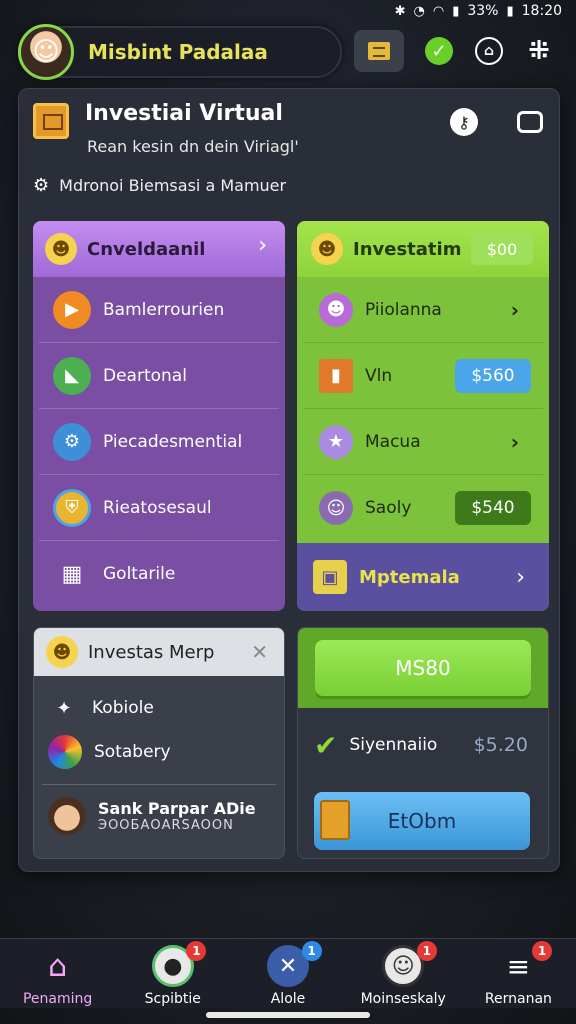 The image size is (576, 1024). I want to click on person-icon: ⌂, so click(489, 51).